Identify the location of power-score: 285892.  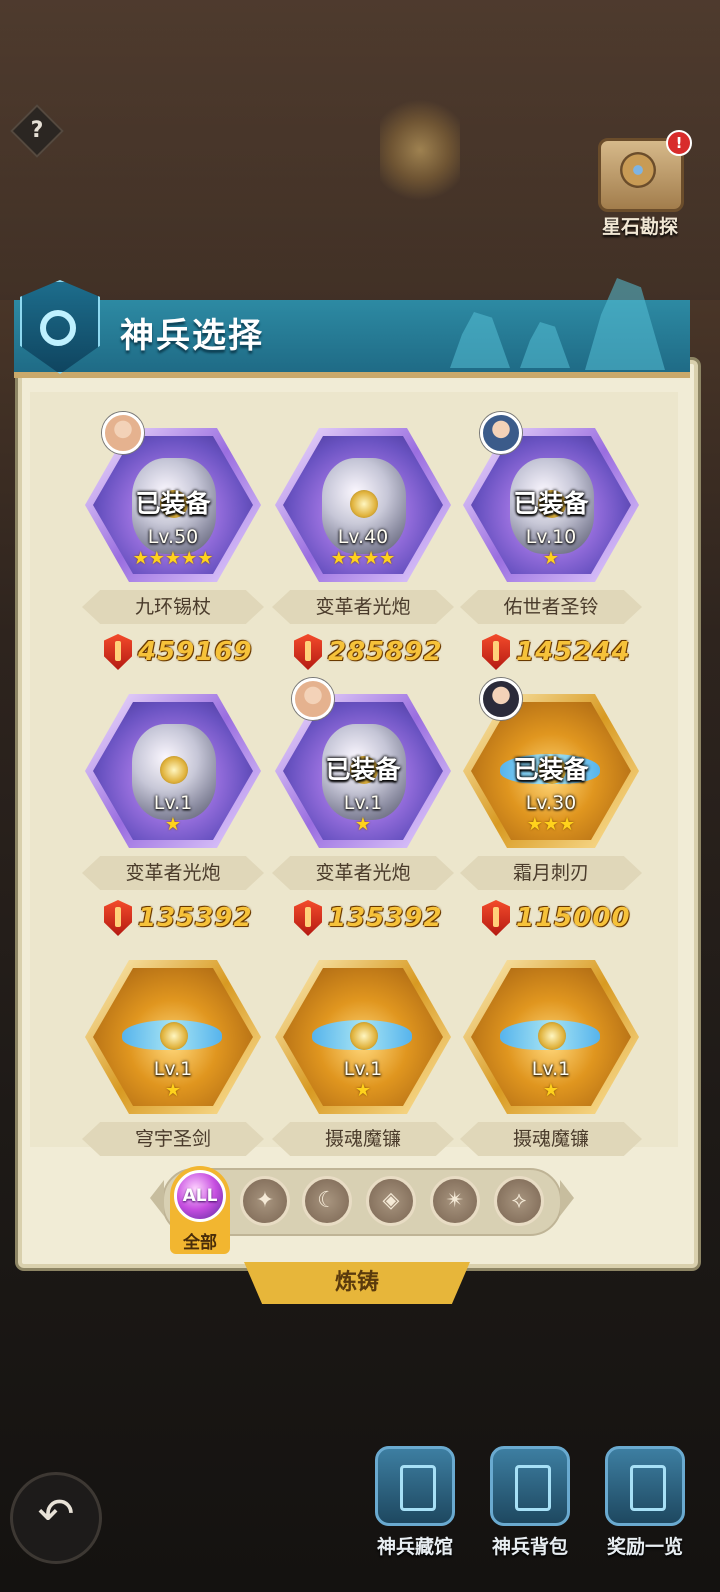
(368, 652).